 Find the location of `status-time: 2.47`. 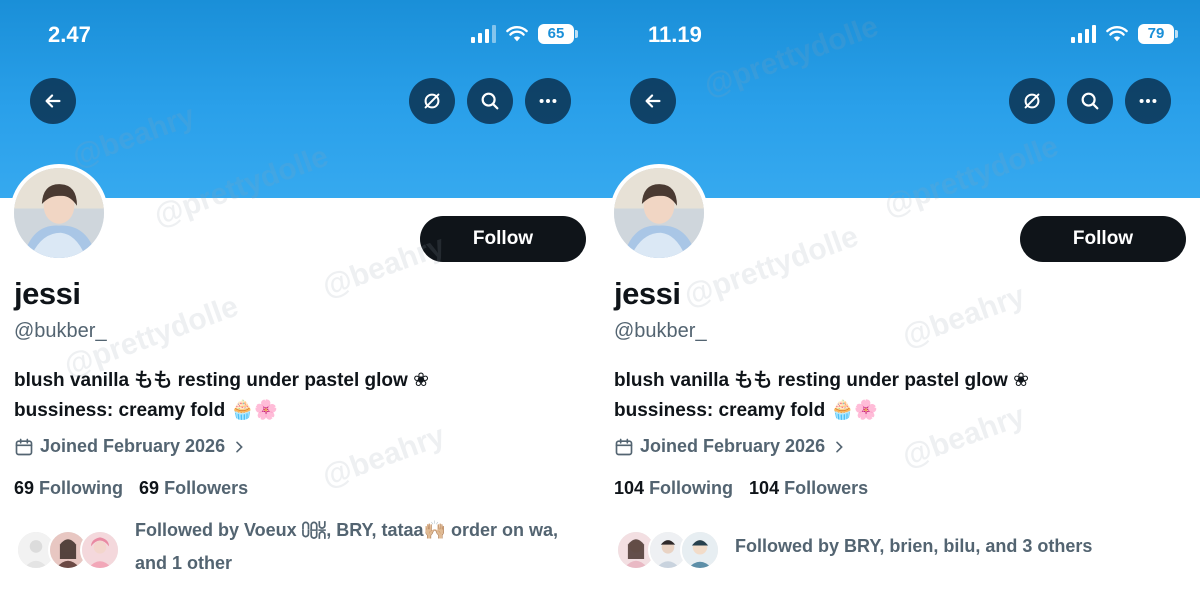

status-time: 2.47 is located at coordinates (69, 34).